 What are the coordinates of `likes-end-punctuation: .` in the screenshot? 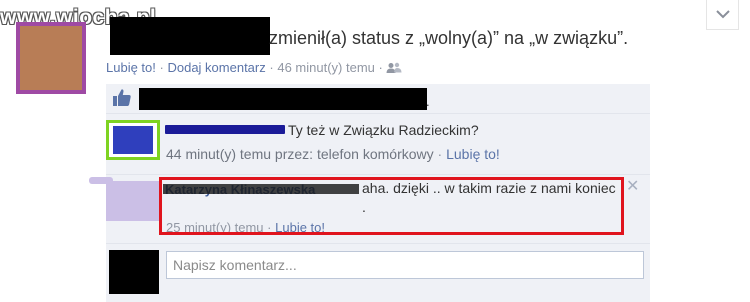 It's located at (428, 101).